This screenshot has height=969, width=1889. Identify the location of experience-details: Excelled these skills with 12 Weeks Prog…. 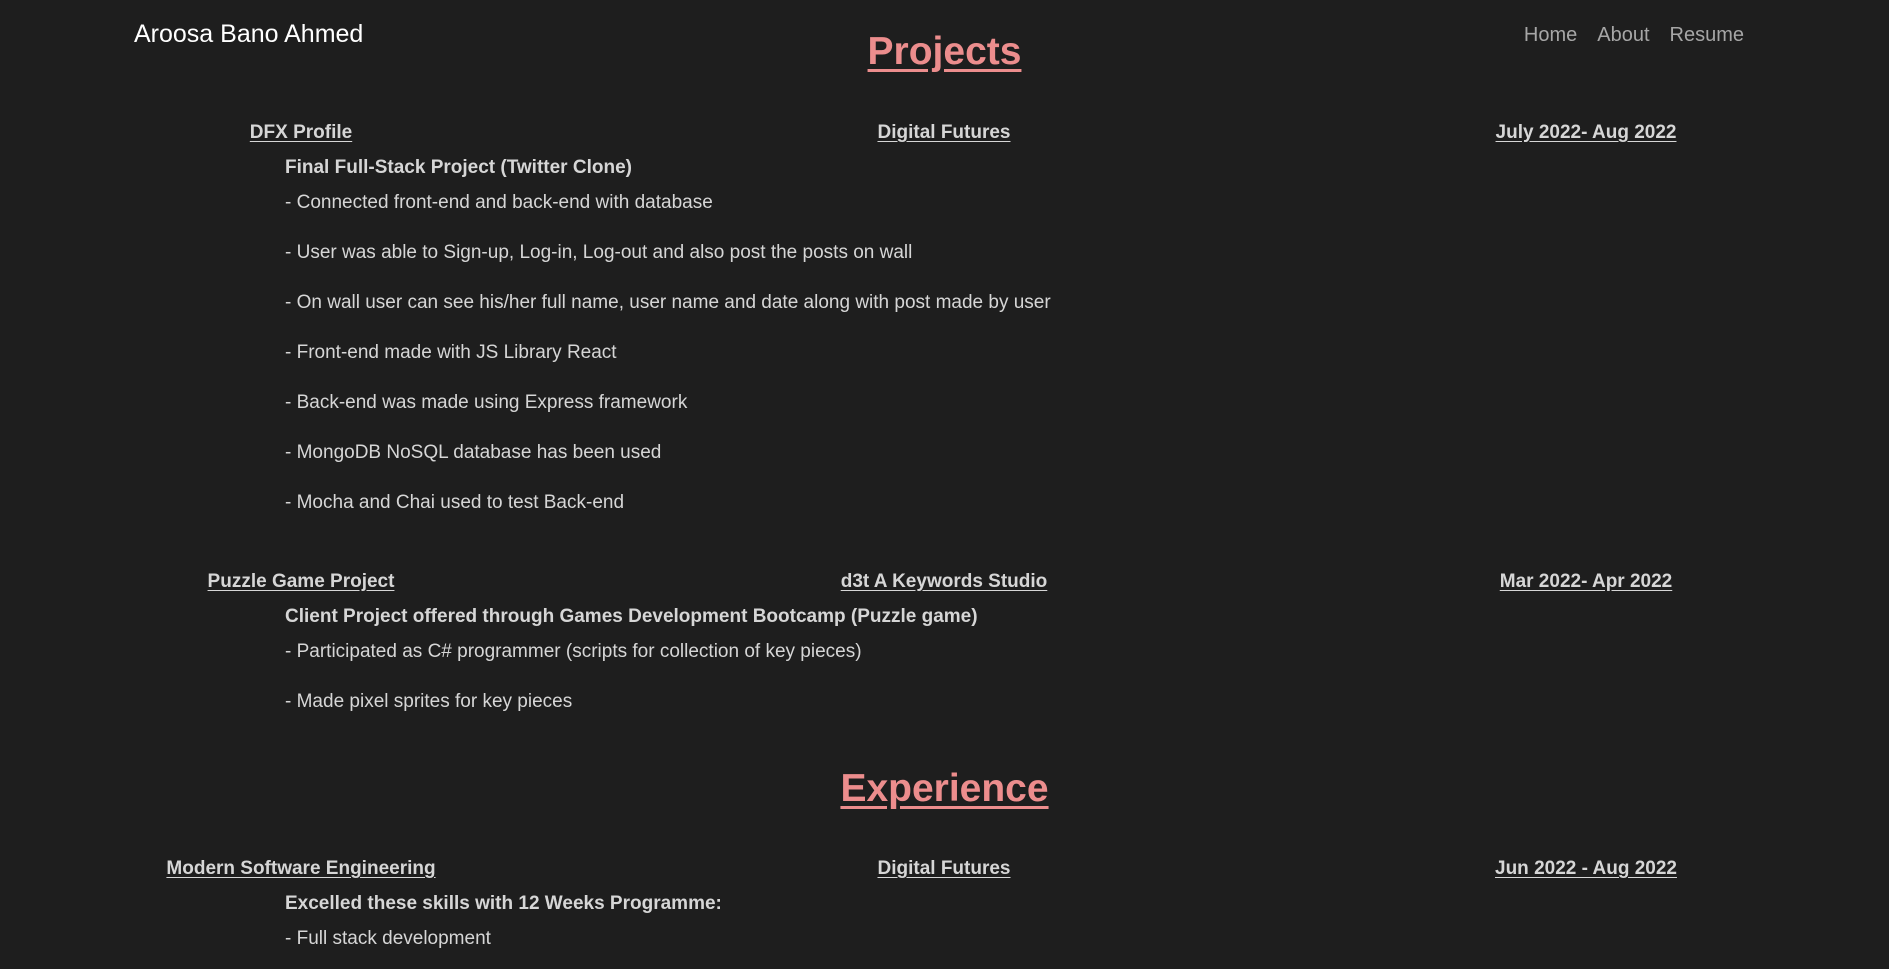
(503, 931).